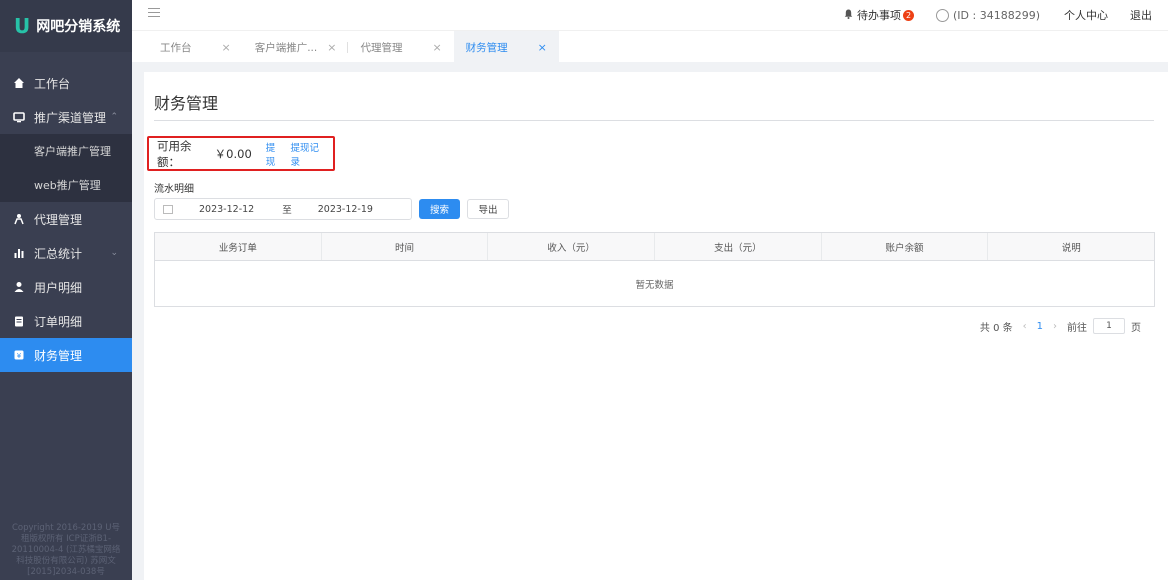 Image resolution: width=1168 pixels, height=580 pixels. I want to click on sidebar-item-finance: ¥ 财务管理, so click(66, 355).